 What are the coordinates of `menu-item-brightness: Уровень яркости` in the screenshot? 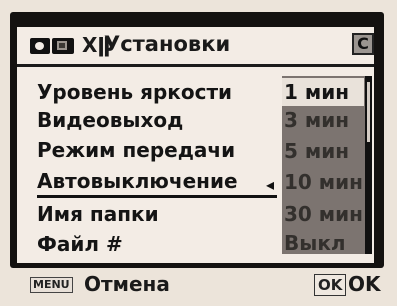 It's located at (134, 92).